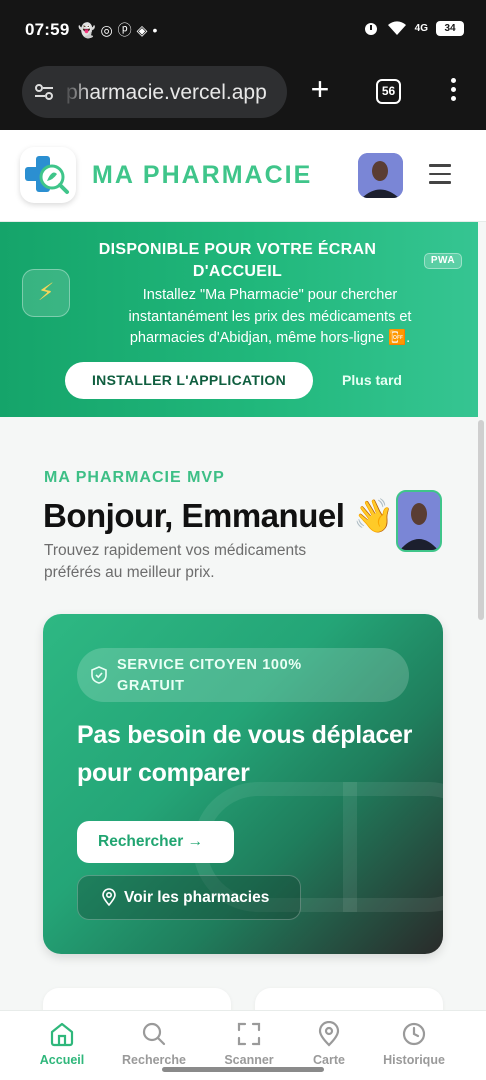 Image resolution: width=486 pixels, height=1080 pixels. I want to click on nav-label: Carte, so click(329, 1060).